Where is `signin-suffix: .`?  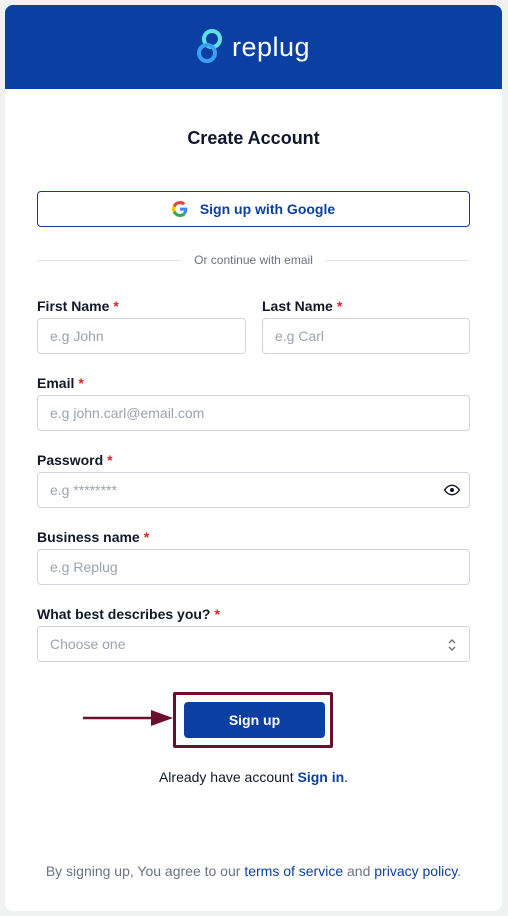 signin-suffix: . is located at coordinates (346, 777).